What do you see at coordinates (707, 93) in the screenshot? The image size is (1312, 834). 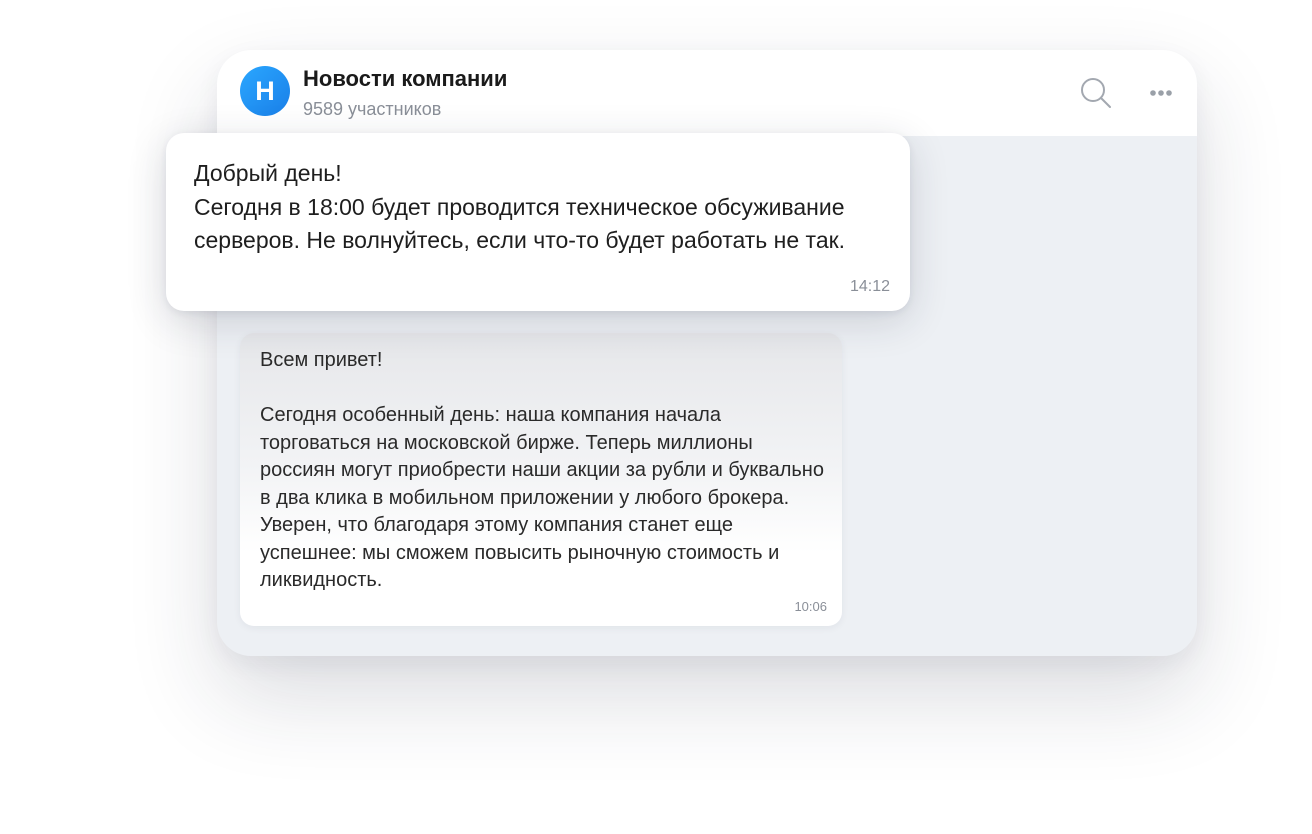 I see `chat-header: Н Новости компании 9589 участников` at bounding box center [707, 93].